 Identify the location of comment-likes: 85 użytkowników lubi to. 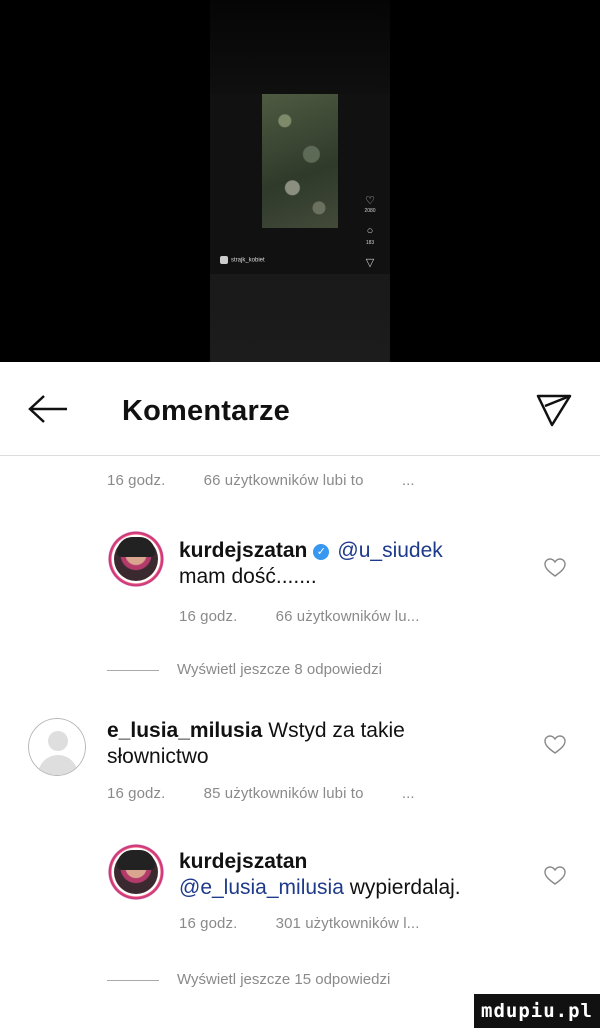
(284, 793).